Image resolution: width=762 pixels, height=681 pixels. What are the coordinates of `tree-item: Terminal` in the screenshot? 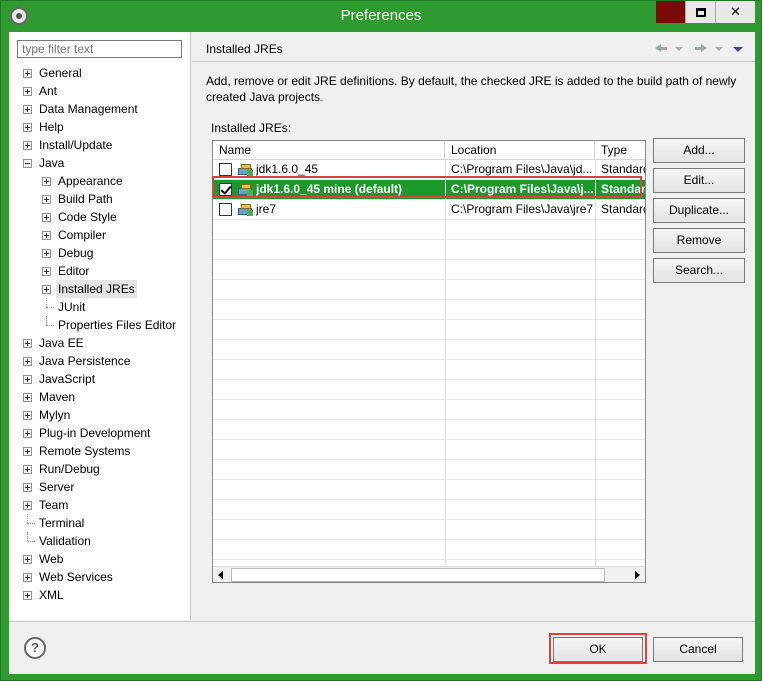 It's located at (100, 523).